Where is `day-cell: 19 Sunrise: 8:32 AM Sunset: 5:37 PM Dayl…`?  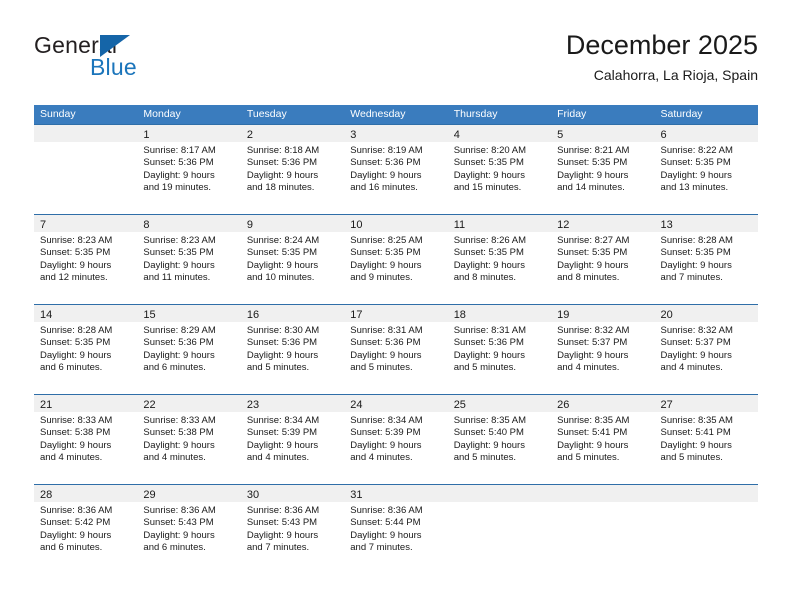
day-cell: 19 Sunrise: 8:32 AM Sunset: 5:37 PM Dayl… is located at coordinates (603, 349).